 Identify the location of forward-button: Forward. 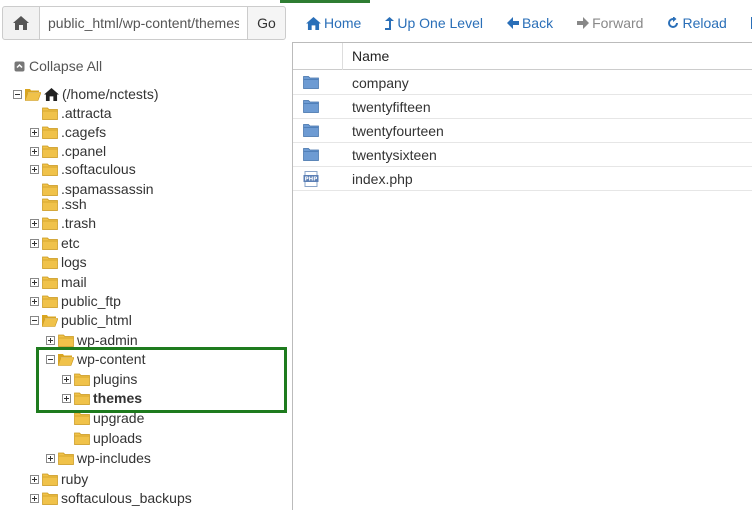
(610, 23).